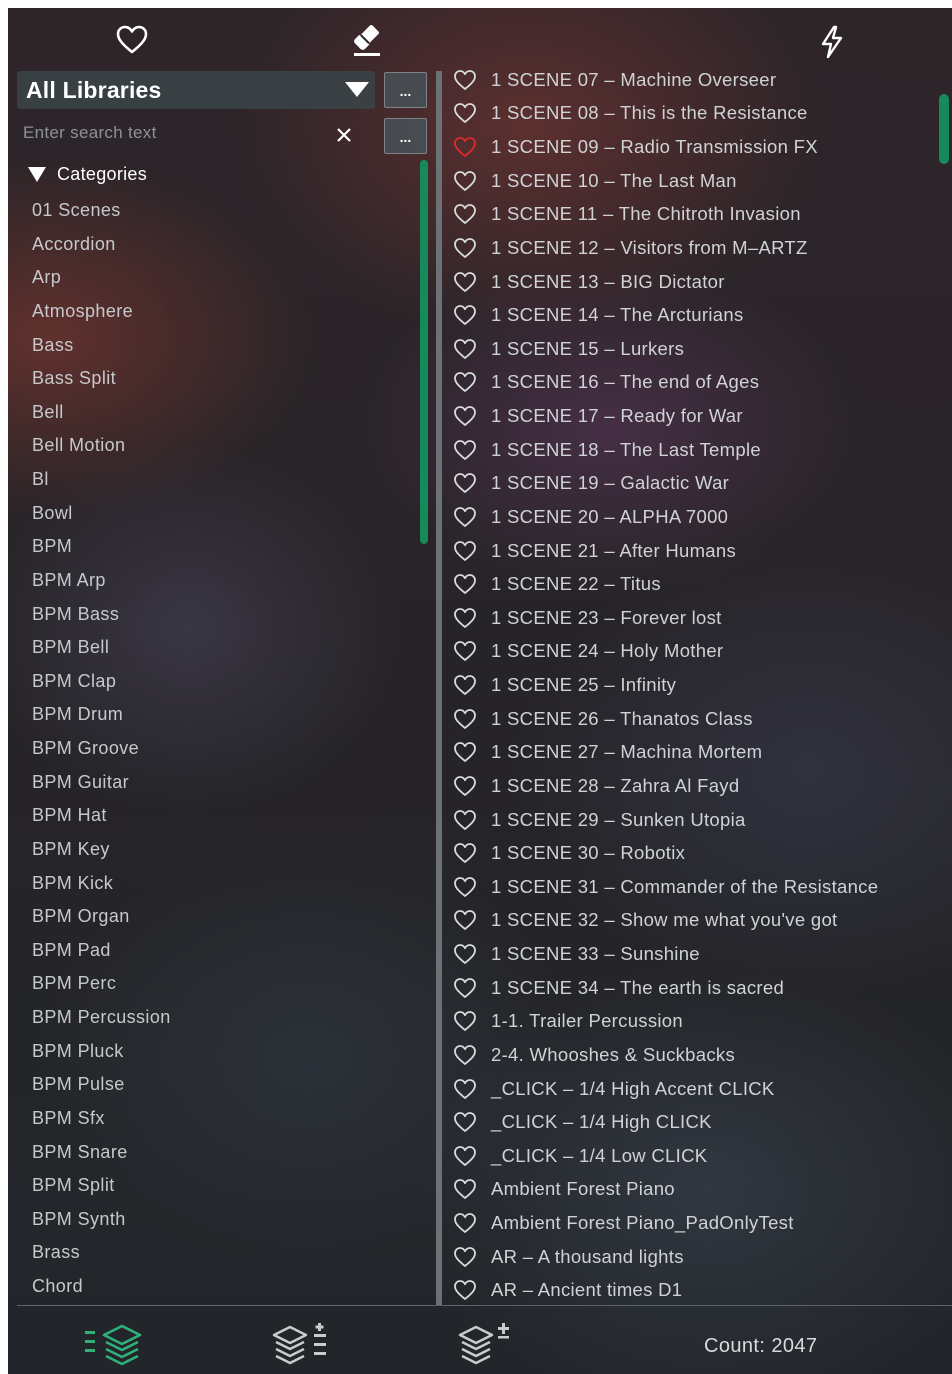 This screenshot has width=952, height=1374. Describe the element at coordinates (222, 278) in the screenshot. I see `category-item: Arp` at that location.